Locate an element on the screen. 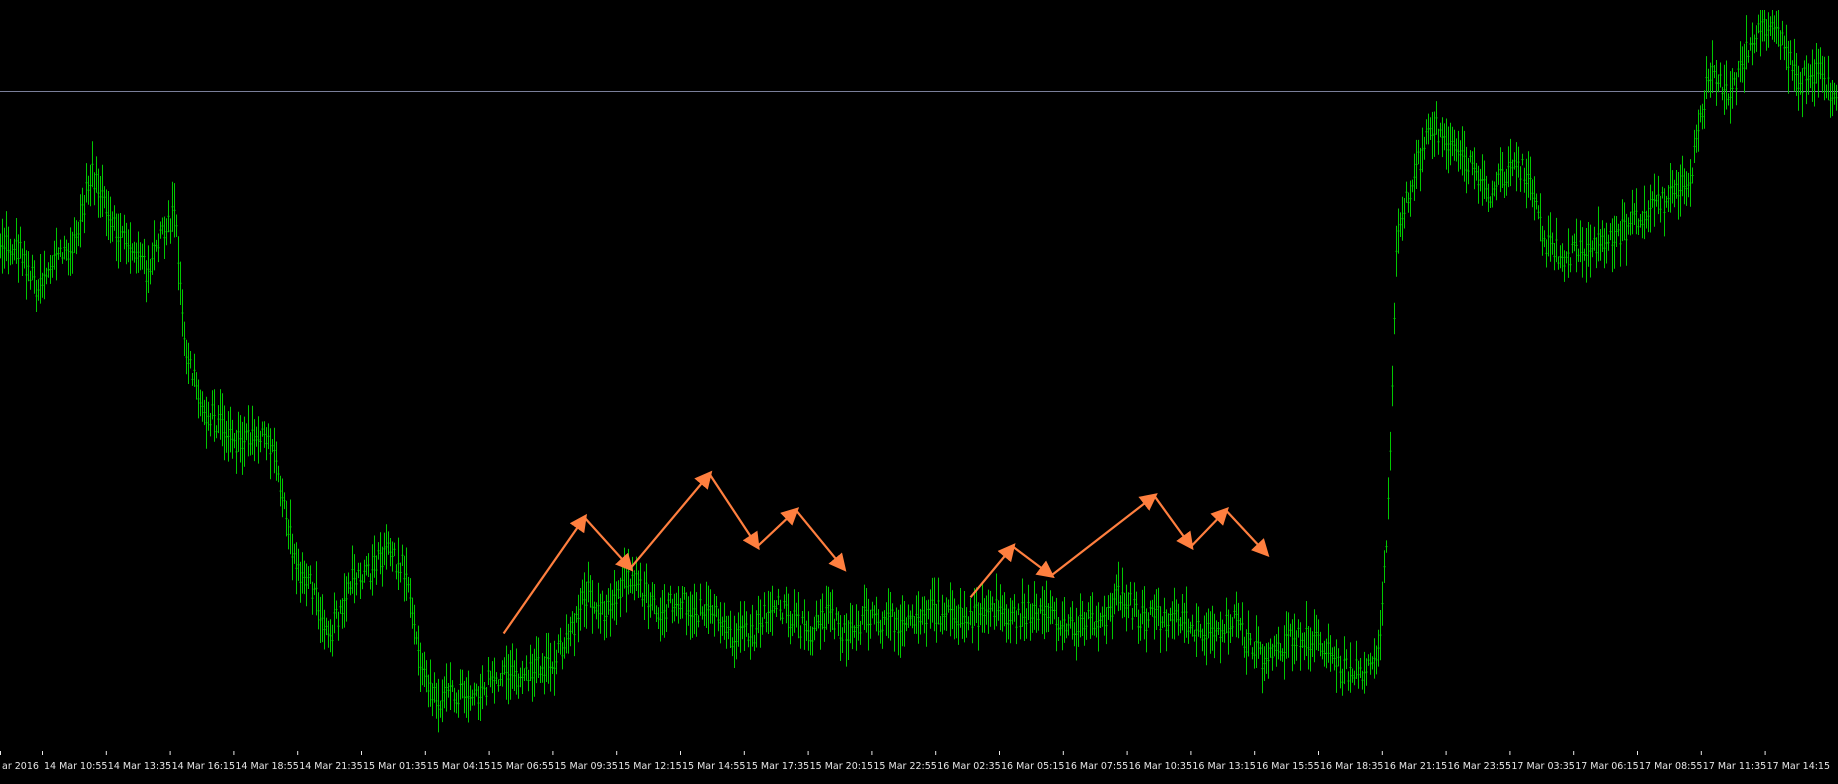 The width and height of the screenshot is (1838, 784). x-tick-label: 16 Mar 21:15 is located at coordinates (1415, 766).